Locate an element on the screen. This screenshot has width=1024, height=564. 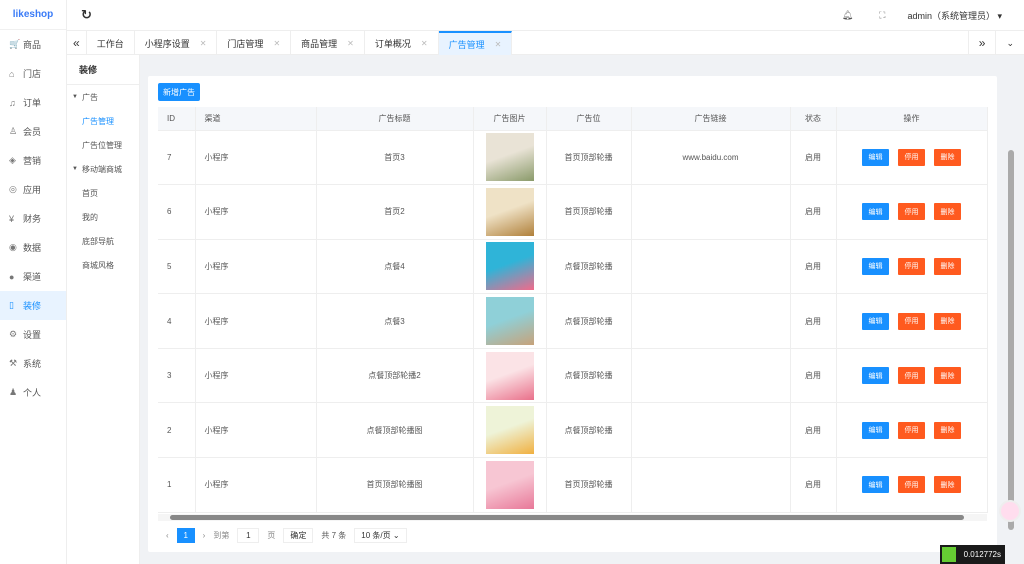
sidebar-item-5: ◎ 应用 is located at coordinates (33, 189).